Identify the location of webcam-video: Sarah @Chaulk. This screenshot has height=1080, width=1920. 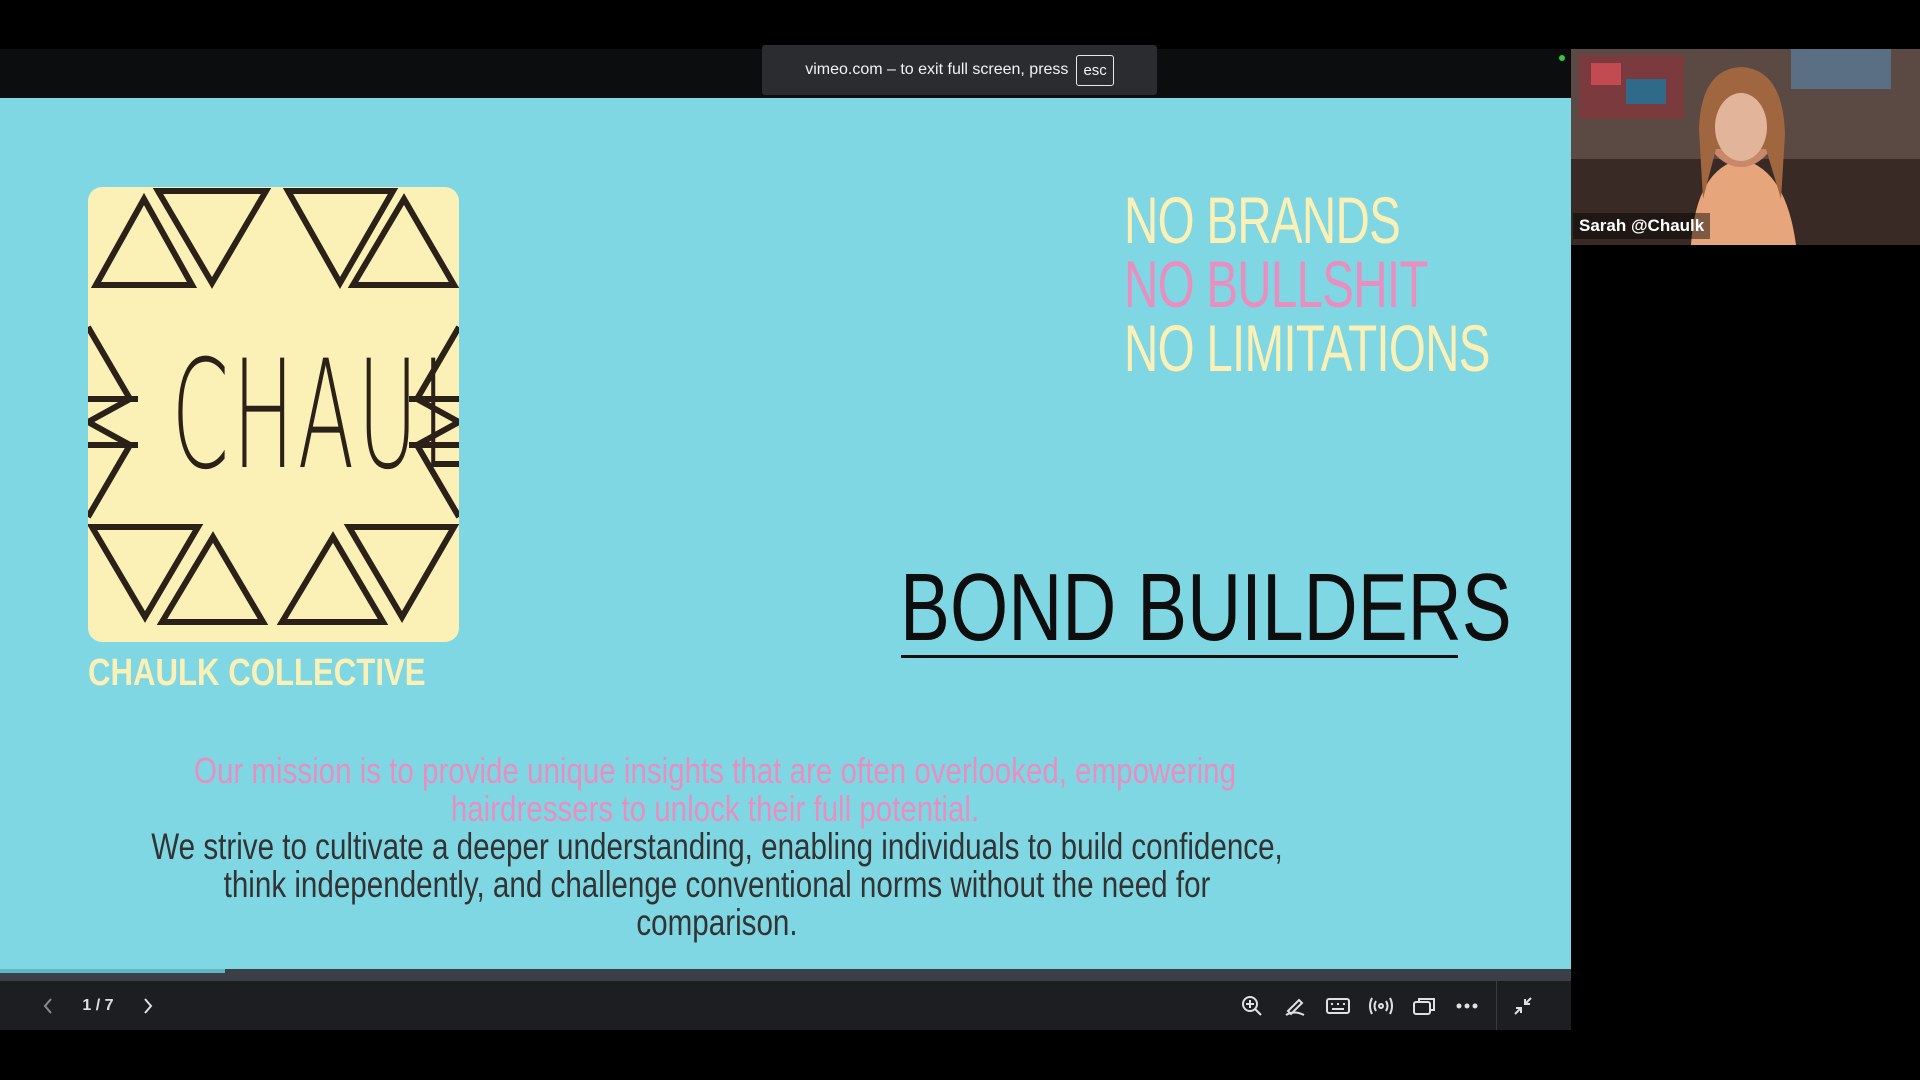
(1745, 147).